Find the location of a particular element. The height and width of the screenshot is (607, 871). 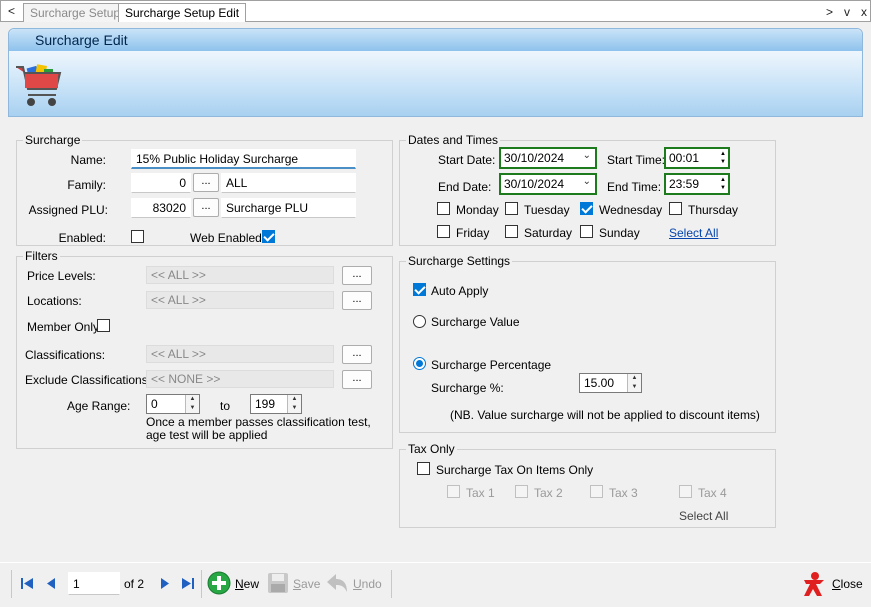

enabled-checkbox is located at coordinates (137, 236).